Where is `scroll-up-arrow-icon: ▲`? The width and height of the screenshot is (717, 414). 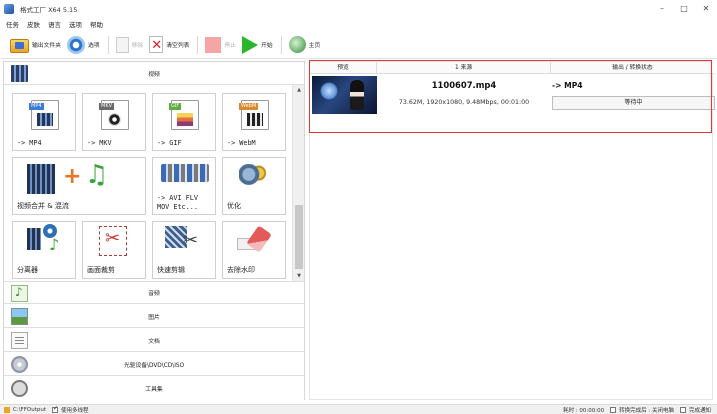 scroll-up-arrow-icon: ▲ is located at coordinates (299, 90).